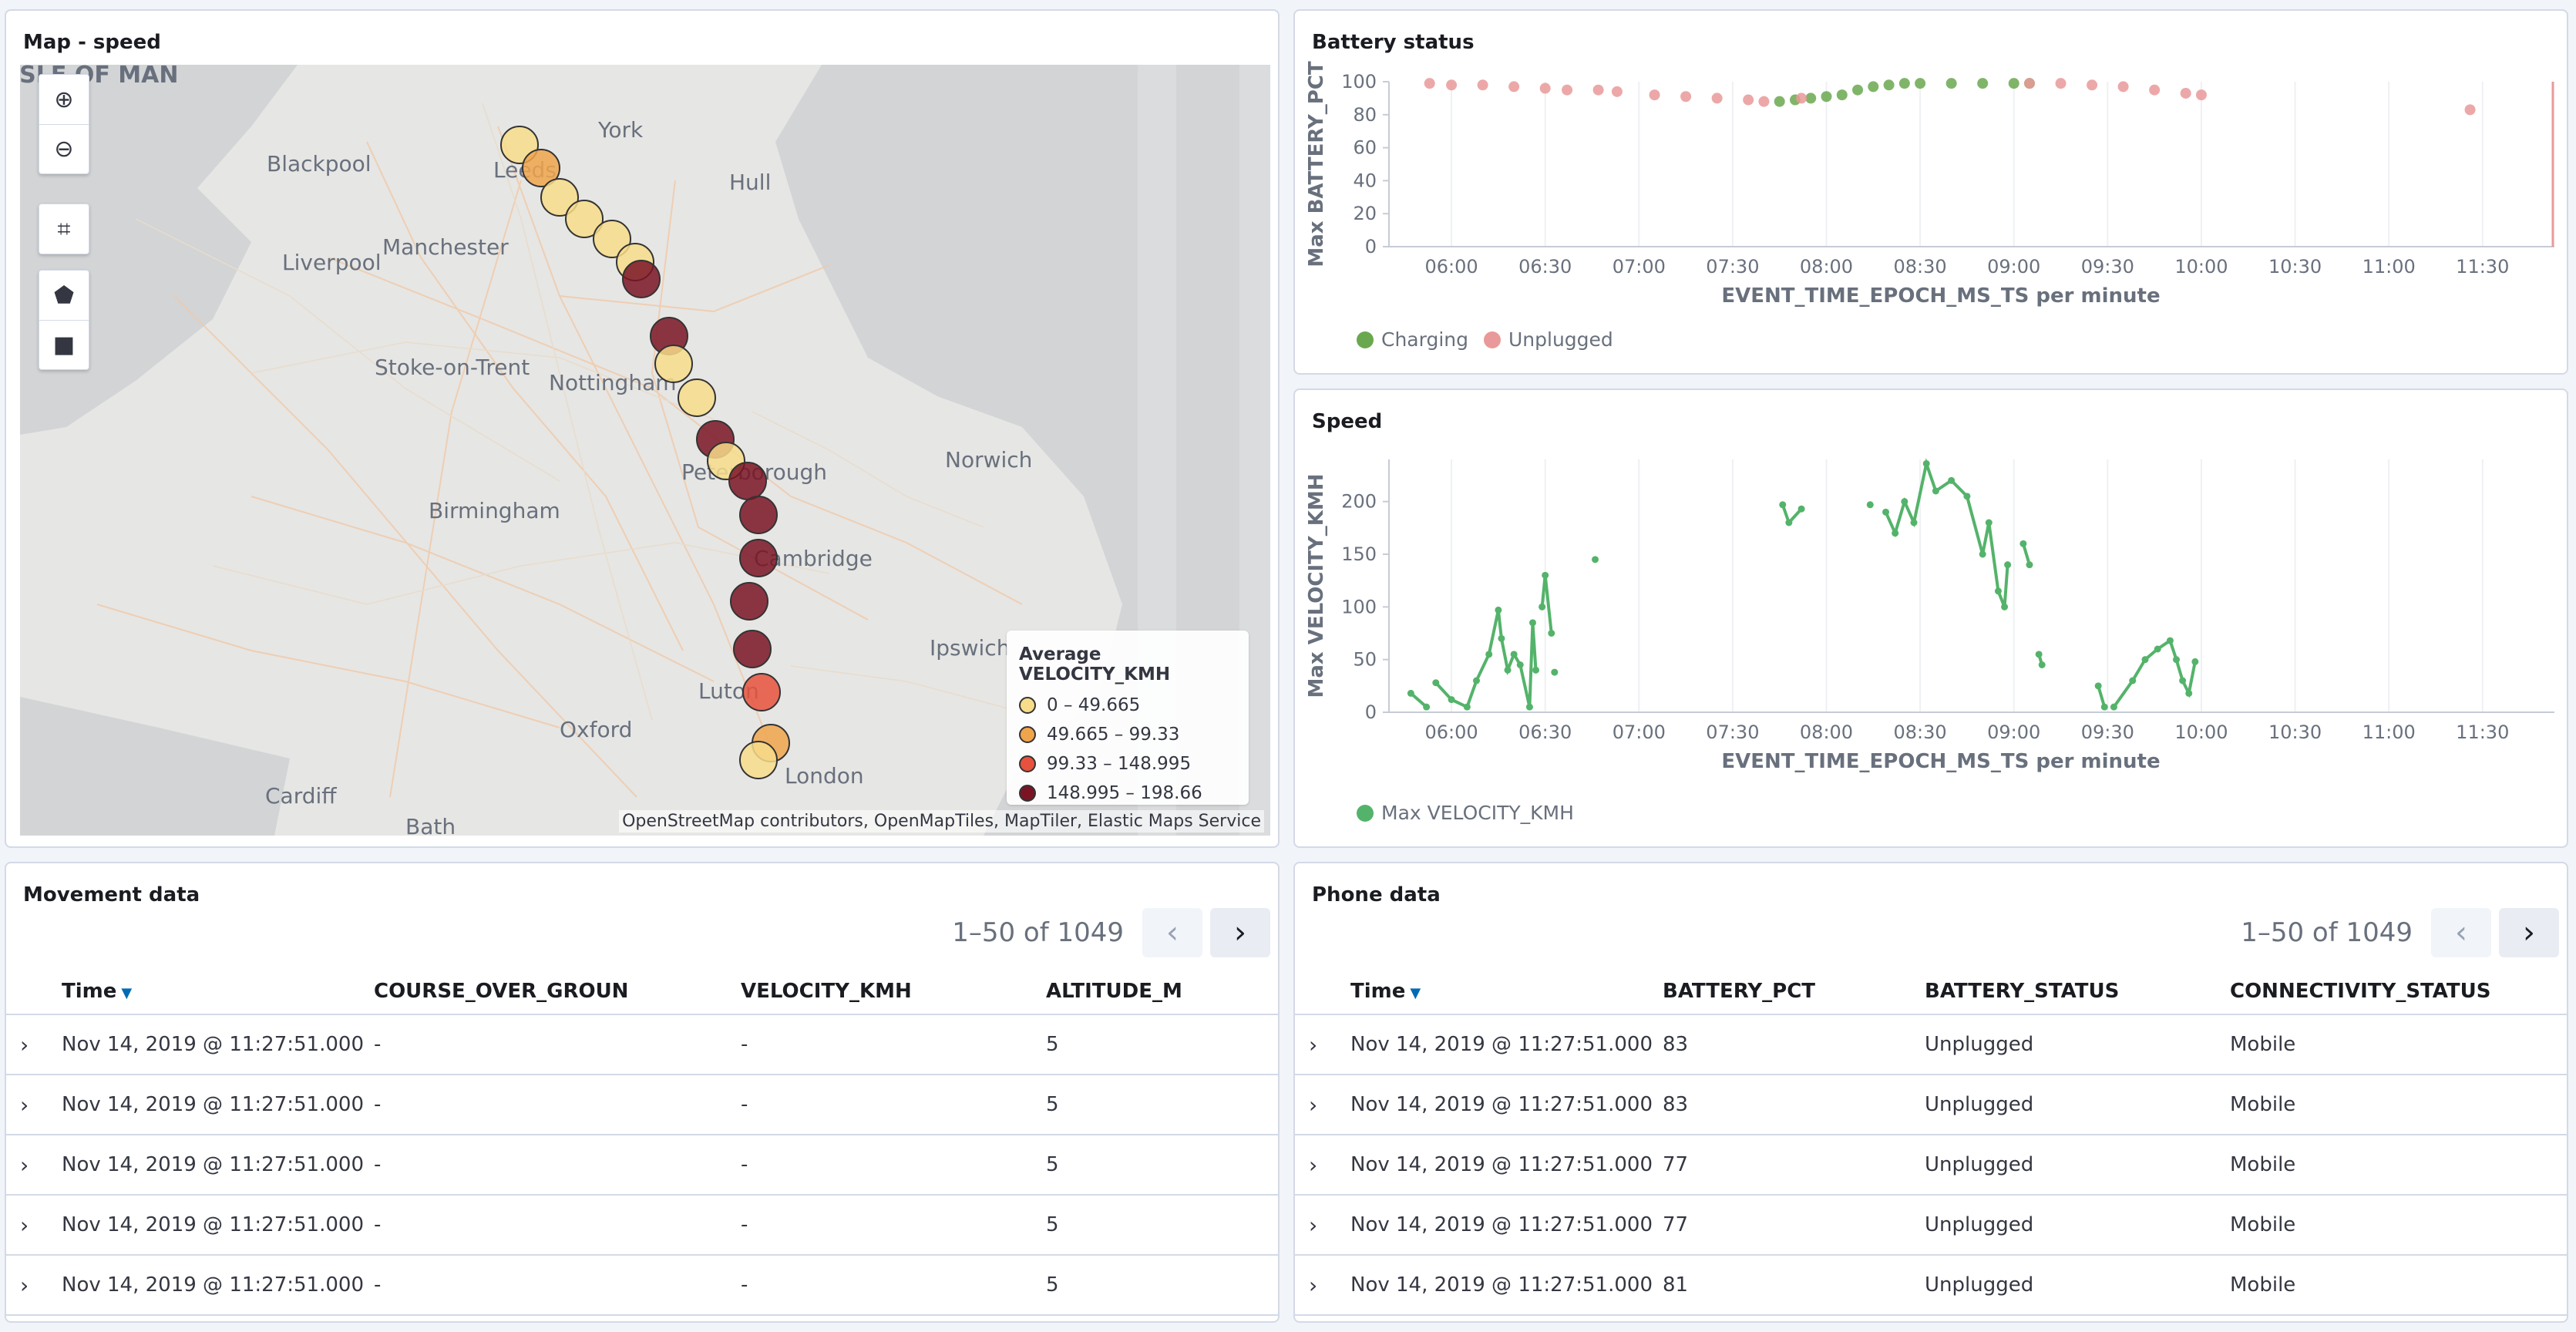 This screenshot has width=2576, height=1332. Describe the element at coordinates (64, 100) in the screenshot. I see `zoom-in-icon: ⊕` at that location.